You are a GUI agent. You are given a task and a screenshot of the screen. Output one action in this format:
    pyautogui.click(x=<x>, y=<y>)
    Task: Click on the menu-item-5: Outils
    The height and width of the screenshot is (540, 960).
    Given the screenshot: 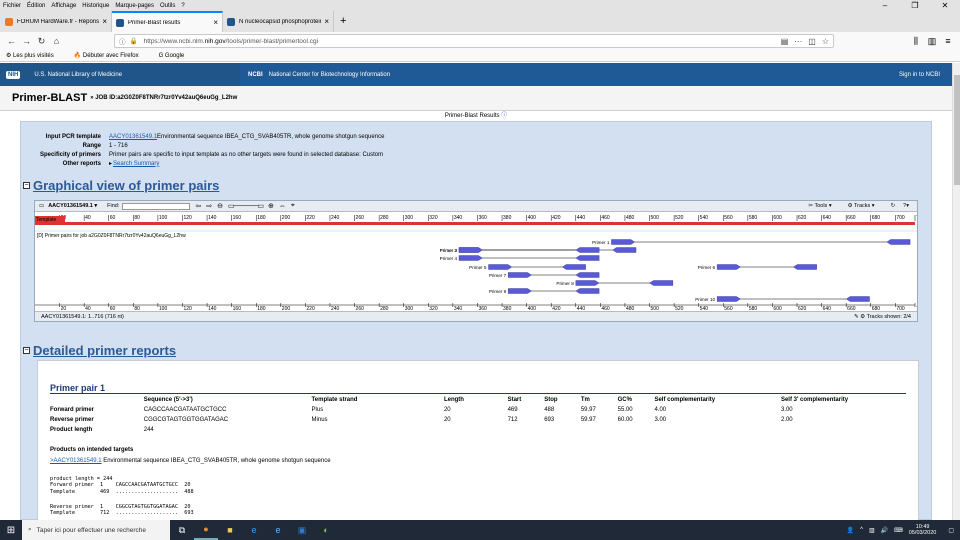 What is the action you would take?
    pyautogui.click(x=167, y=6)
    